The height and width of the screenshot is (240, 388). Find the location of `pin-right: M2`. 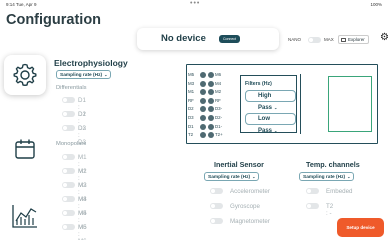

pin-right: M2 is located at coordinates (218, 92).